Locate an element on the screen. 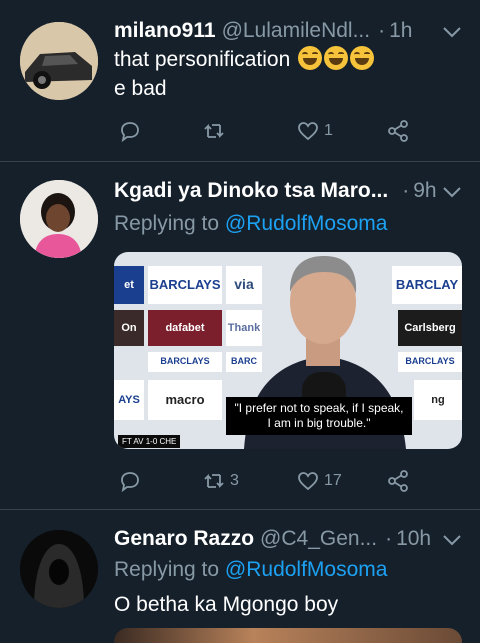 This screenshot has height=643, width=480. display-name: Genaro Razzo is located at coordinates (184, 539).